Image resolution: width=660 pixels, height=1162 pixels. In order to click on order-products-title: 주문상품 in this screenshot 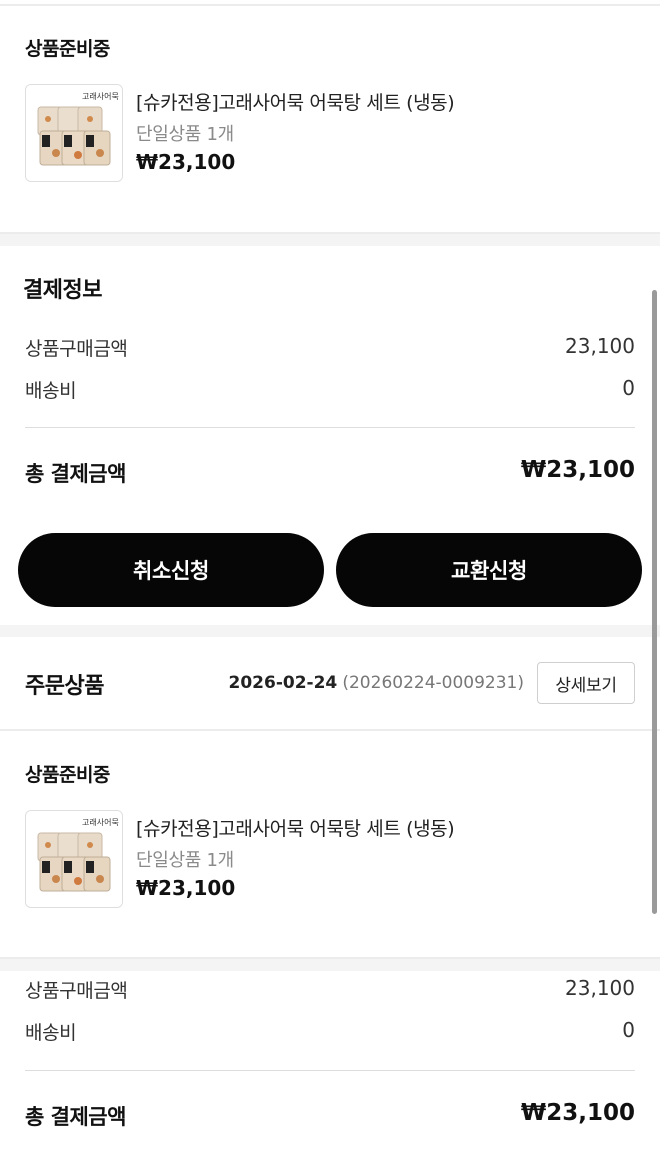, I will do `click(64, 686)`.